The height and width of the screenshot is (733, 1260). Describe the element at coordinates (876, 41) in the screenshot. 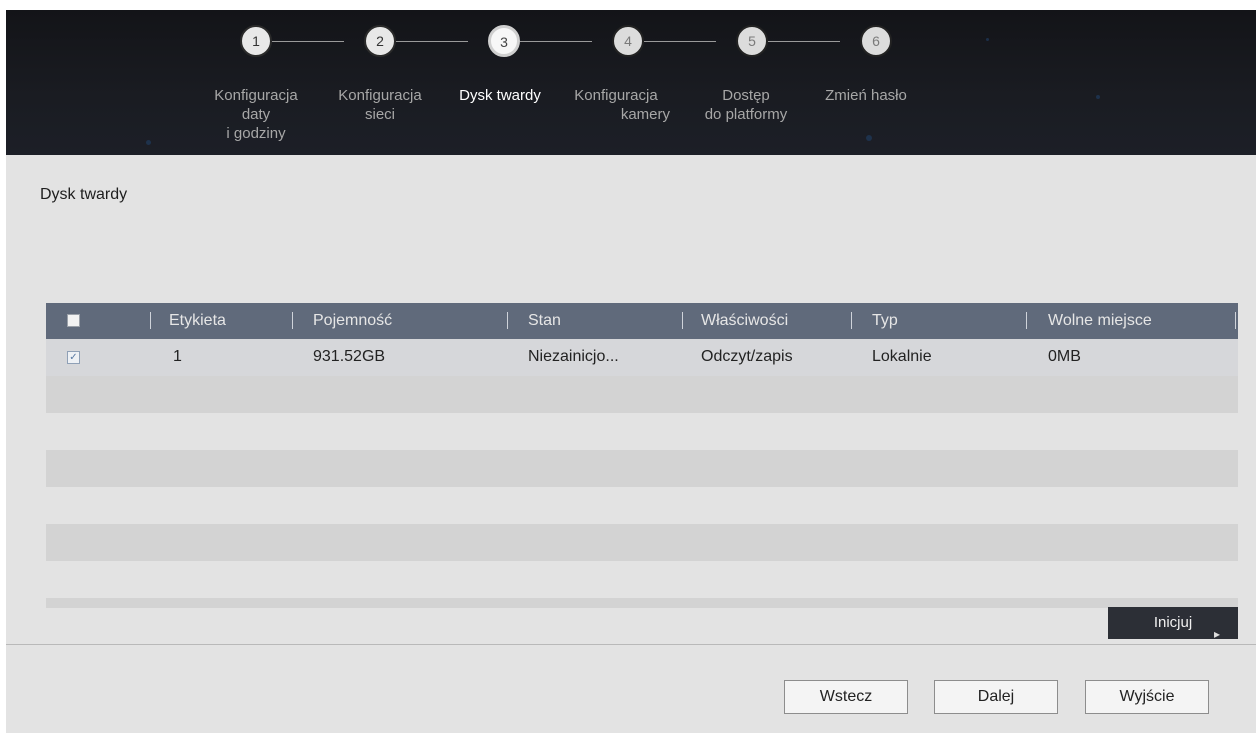

I see `step-6-circle: 6` at that location.